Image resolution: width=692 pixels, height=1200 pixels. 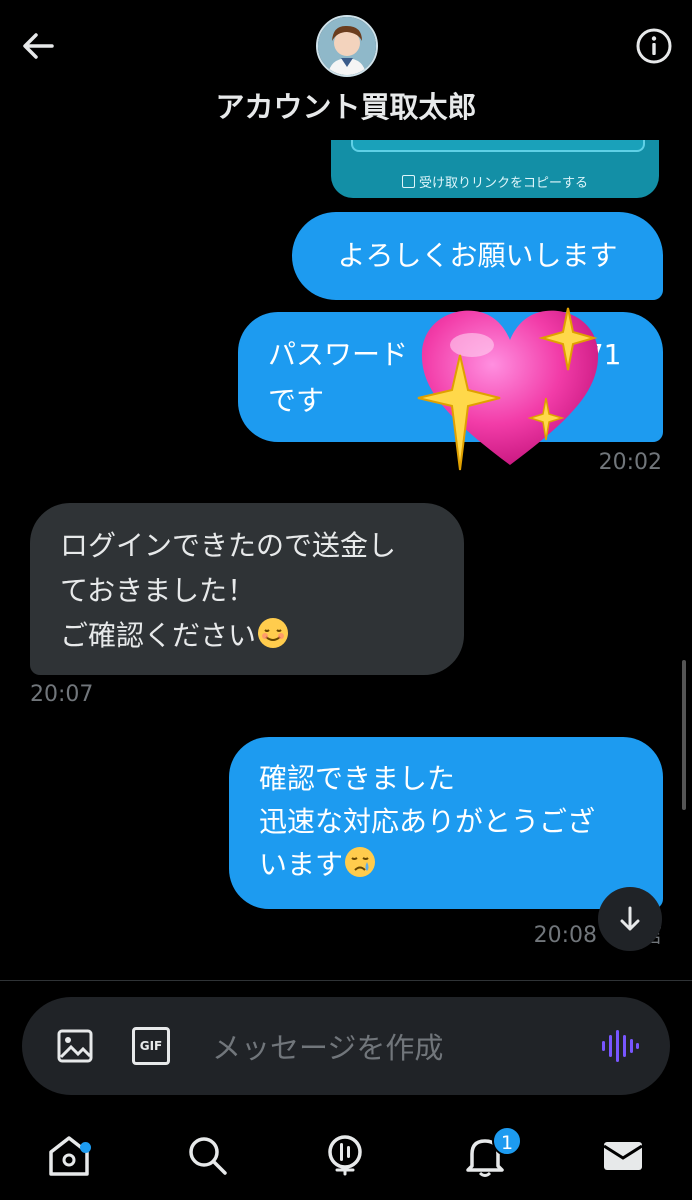 I want to click on message-input: メッセージを作成, so click(x=327, y=1046).